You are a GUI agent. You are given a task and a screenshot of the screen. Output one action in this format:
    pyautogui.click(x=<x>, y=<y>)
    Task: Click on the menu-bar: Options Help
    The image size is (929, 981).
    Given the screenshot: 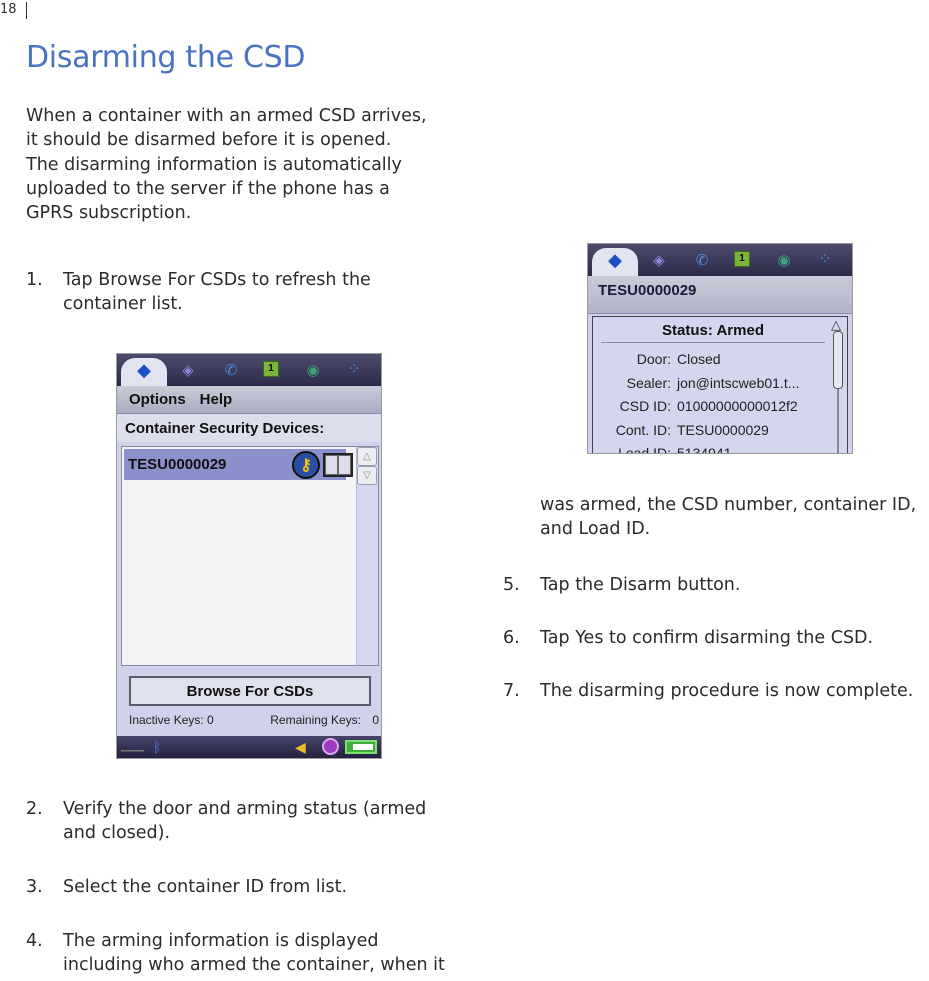 What is the action you would take?
    pyautogui.click(x=249, y=400)
    